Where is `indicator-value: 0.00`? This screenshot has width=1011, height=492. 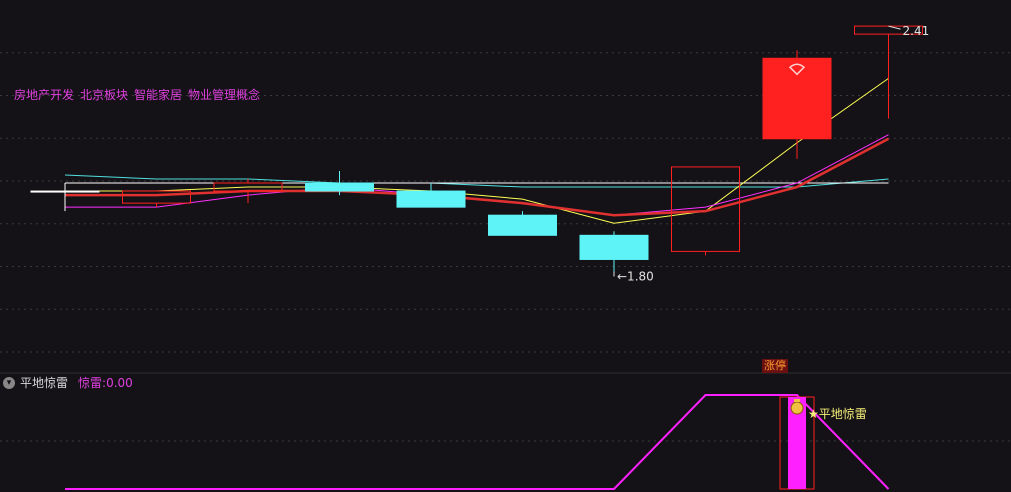 indicator-value: 0.00 is located at coordinates (119, 383).